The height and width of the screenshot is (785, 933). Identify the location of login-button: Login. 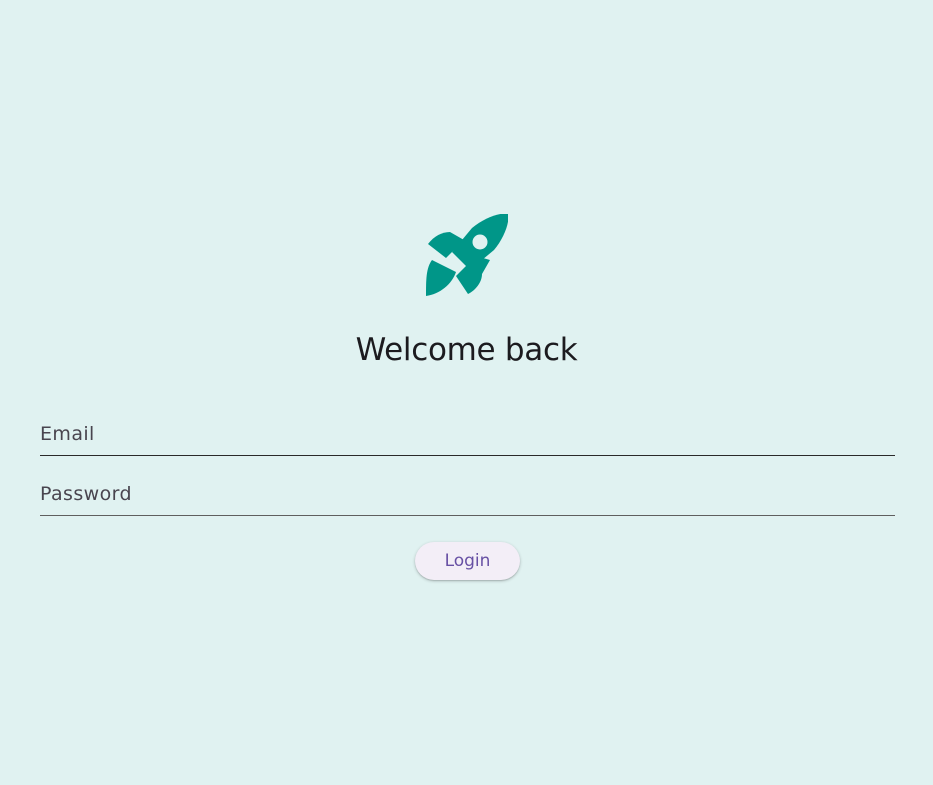
(467, 561).